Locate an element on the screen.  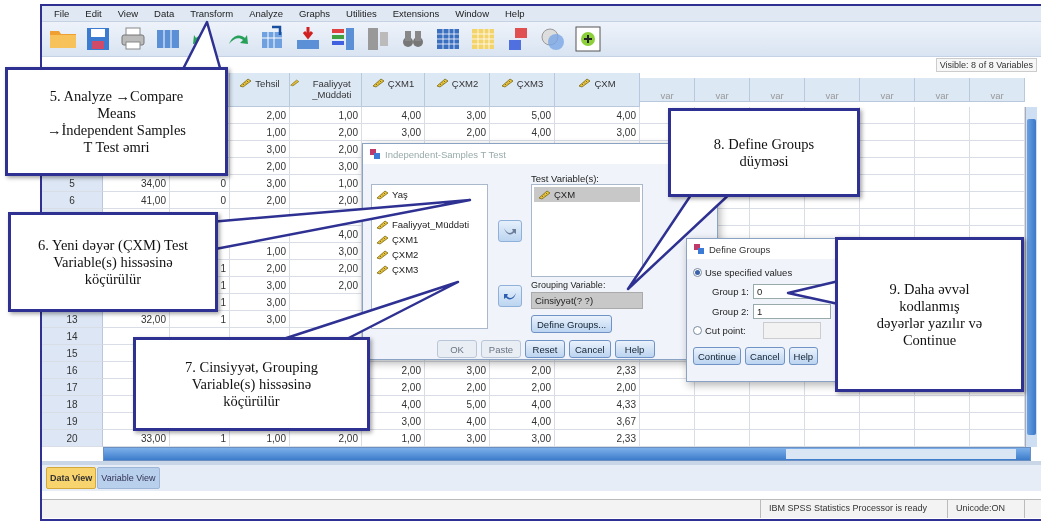
menu-item: Data is located at coordinates (164, 13).